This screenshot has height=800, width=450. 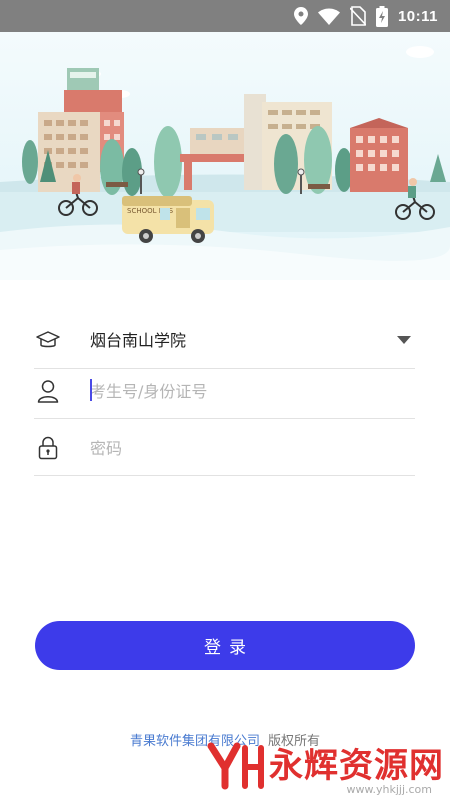 What do you see at coordinates (91, 390) in the screenshot?
I see `text-cursor` at bounding box center [91, 390].